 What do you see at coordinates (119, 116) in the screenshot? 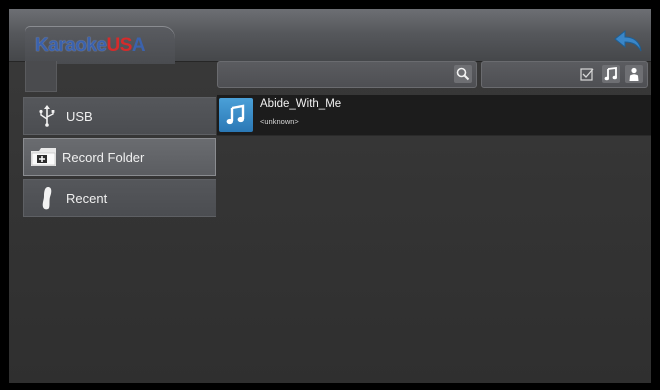
I see `sidebar-item-usb: USB` at bounding box center [119, 116].